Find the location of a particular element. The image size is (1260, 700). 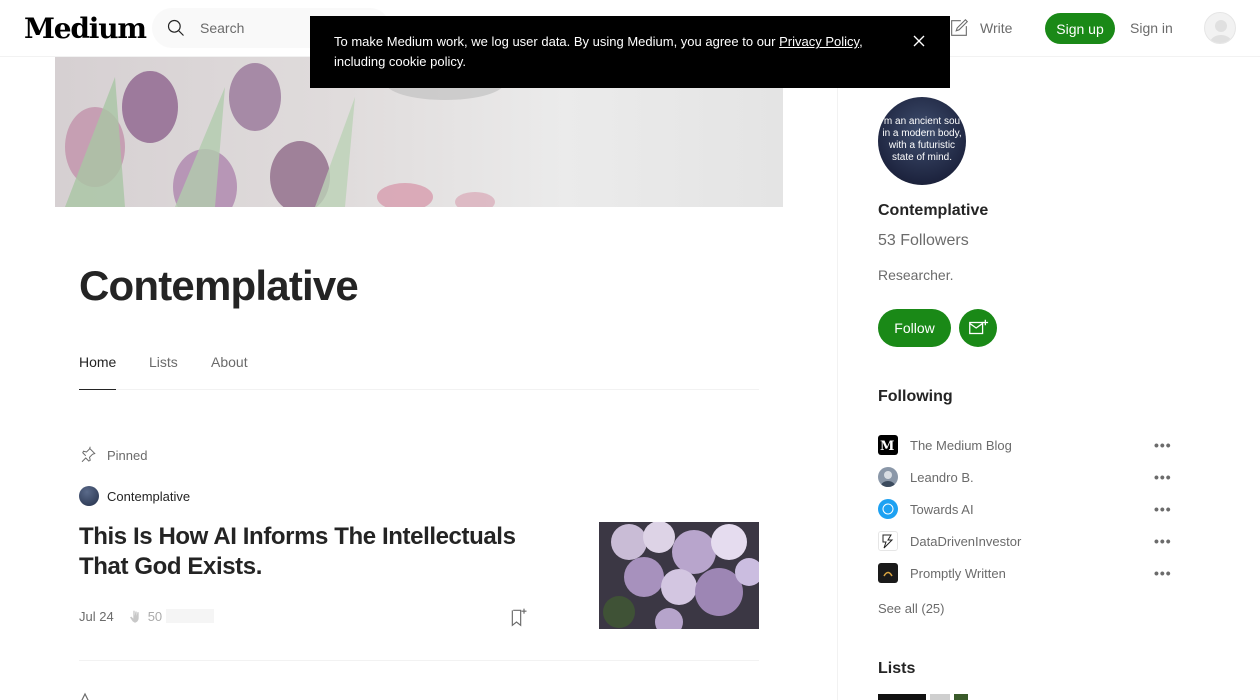

tab-home: Home is located at coordinates (98, 372).